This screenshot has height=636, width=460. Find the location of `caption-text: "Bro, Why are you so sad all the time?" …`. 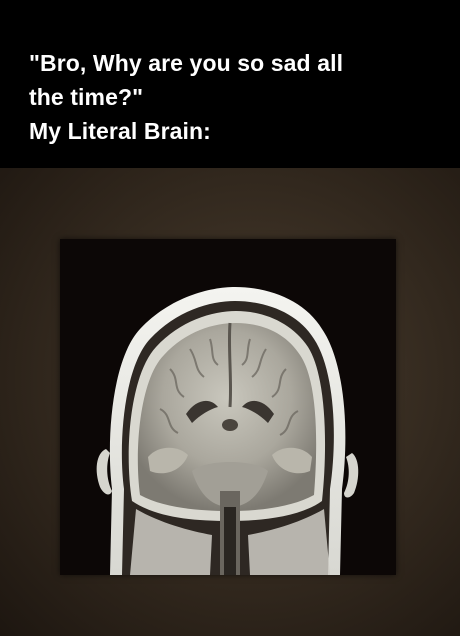

caption-text: "Bro, Why are you so sad all the time?" … is located at coordinates (234, 97).